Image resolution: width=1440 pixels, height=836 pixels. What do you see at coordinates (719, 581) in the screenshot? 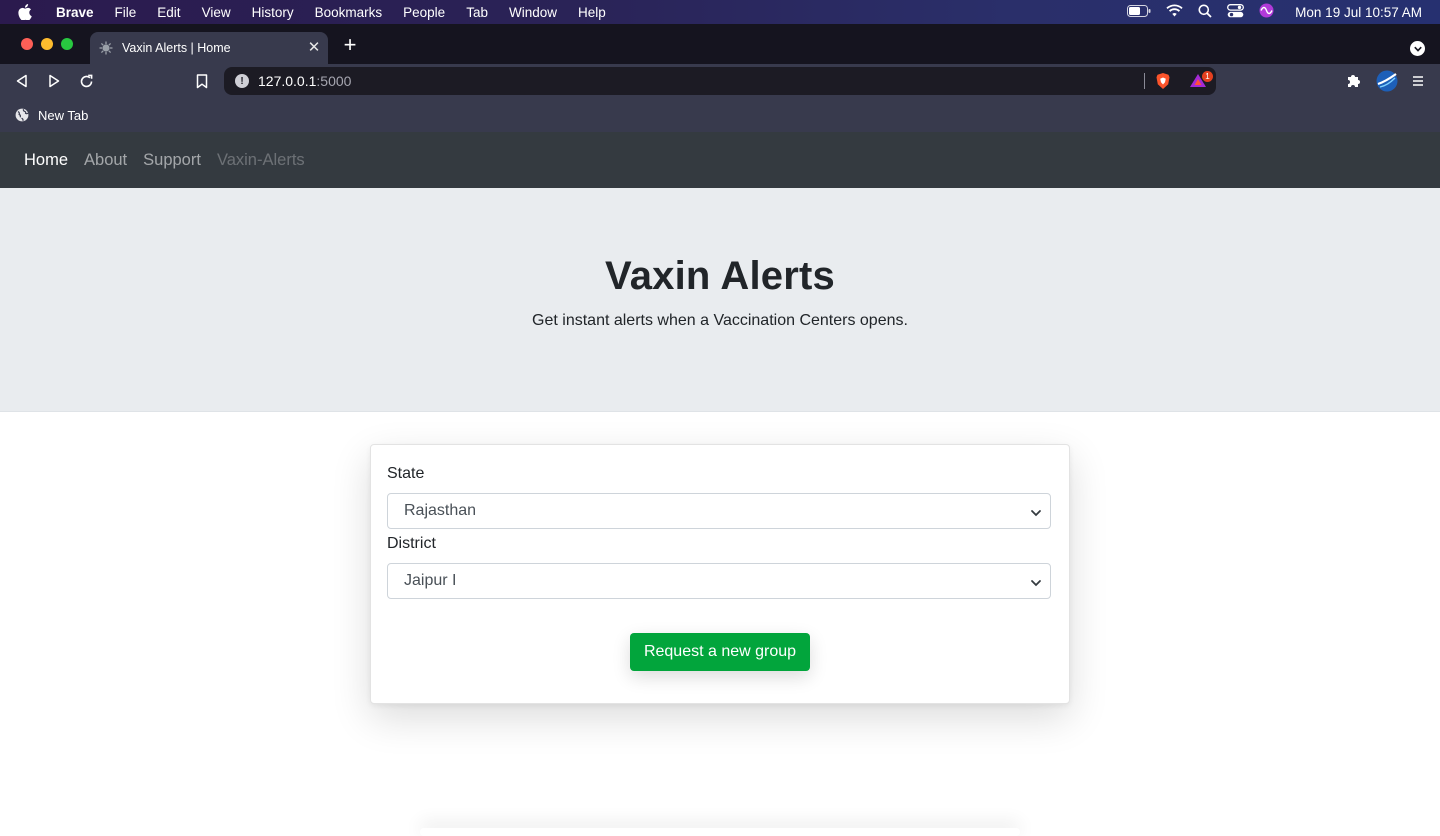
I see `district-select: Jaipur I` at bounding box center [719, 581].